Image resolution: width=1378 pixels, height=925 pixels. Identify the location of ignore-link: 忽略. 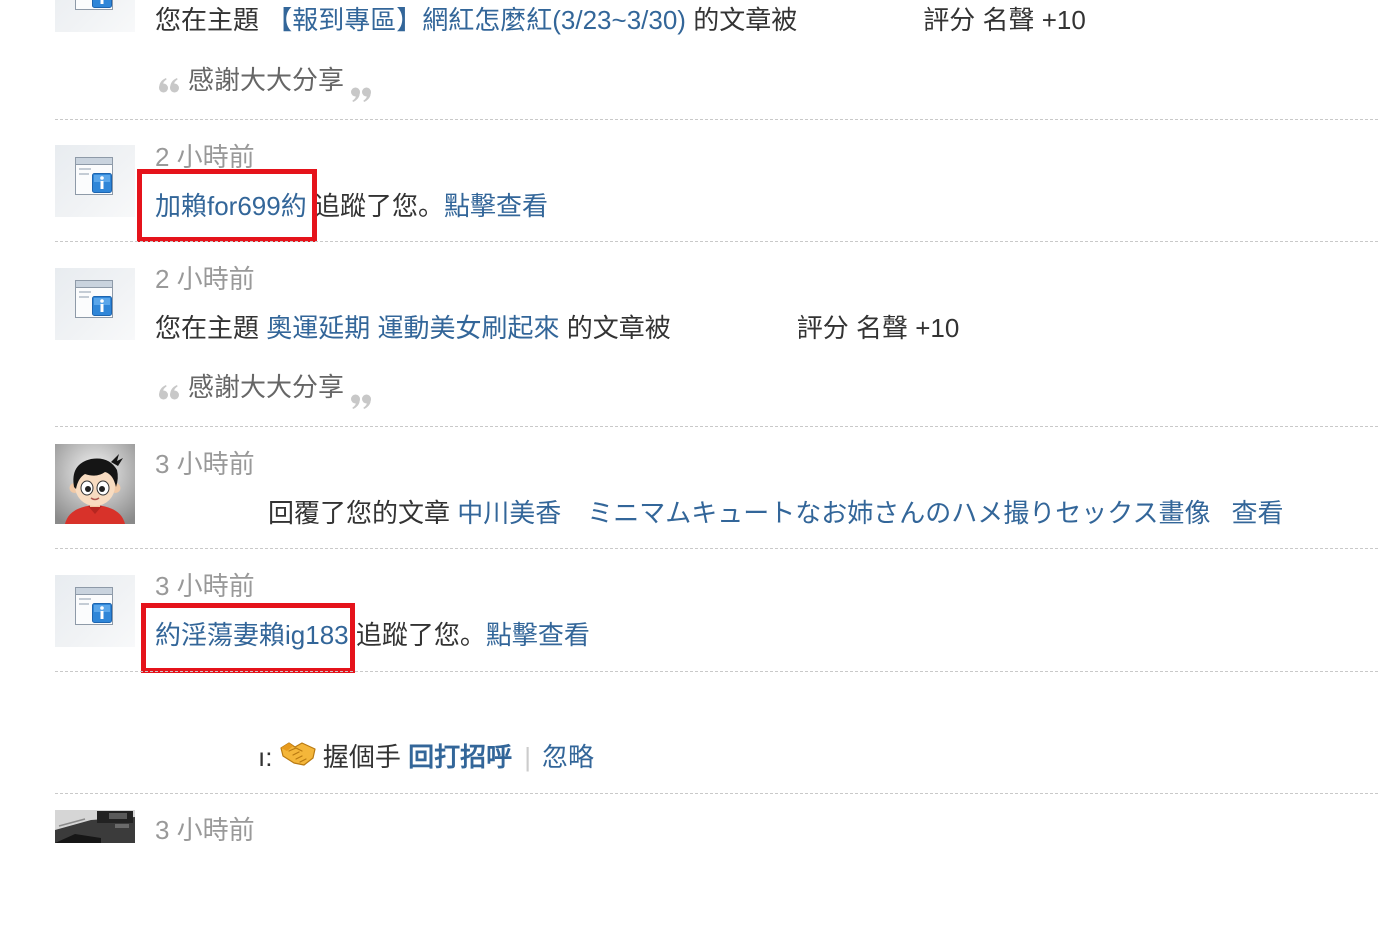
(568, 757).